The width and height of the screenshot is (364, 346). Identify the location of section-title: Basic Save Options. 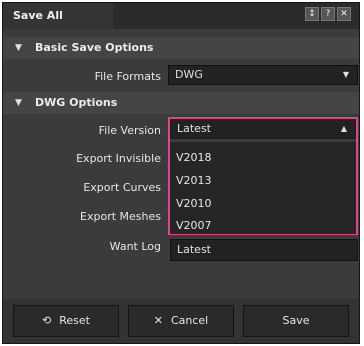
(94, 47).